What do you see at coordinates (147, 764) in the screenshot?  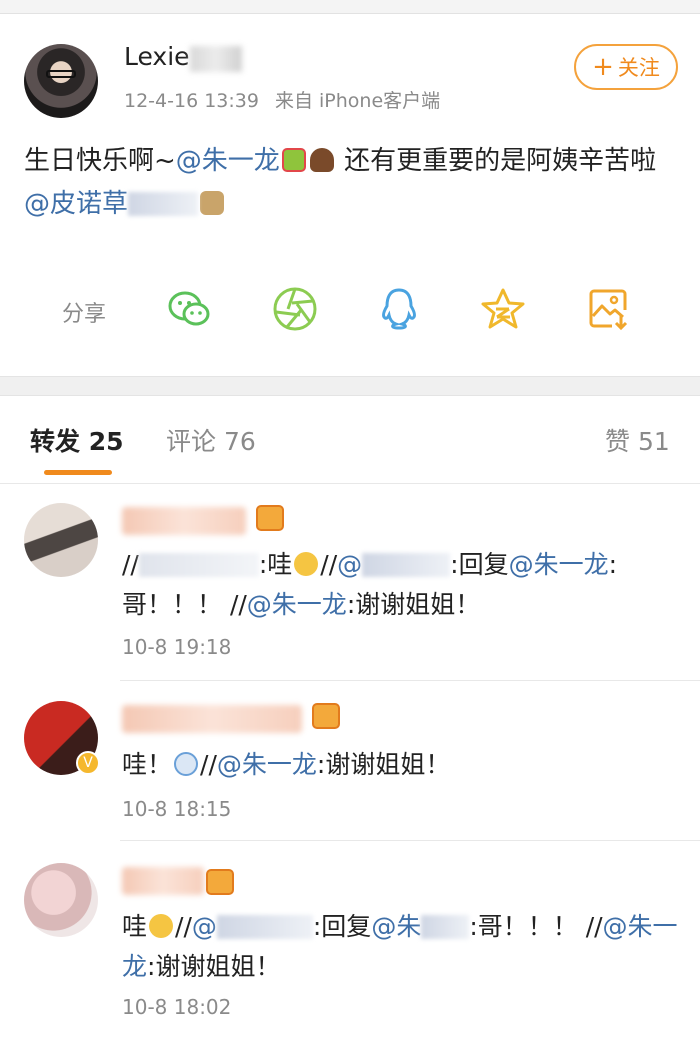 I see `repost-text-part: 哇！` at bounding box center [147, 764].